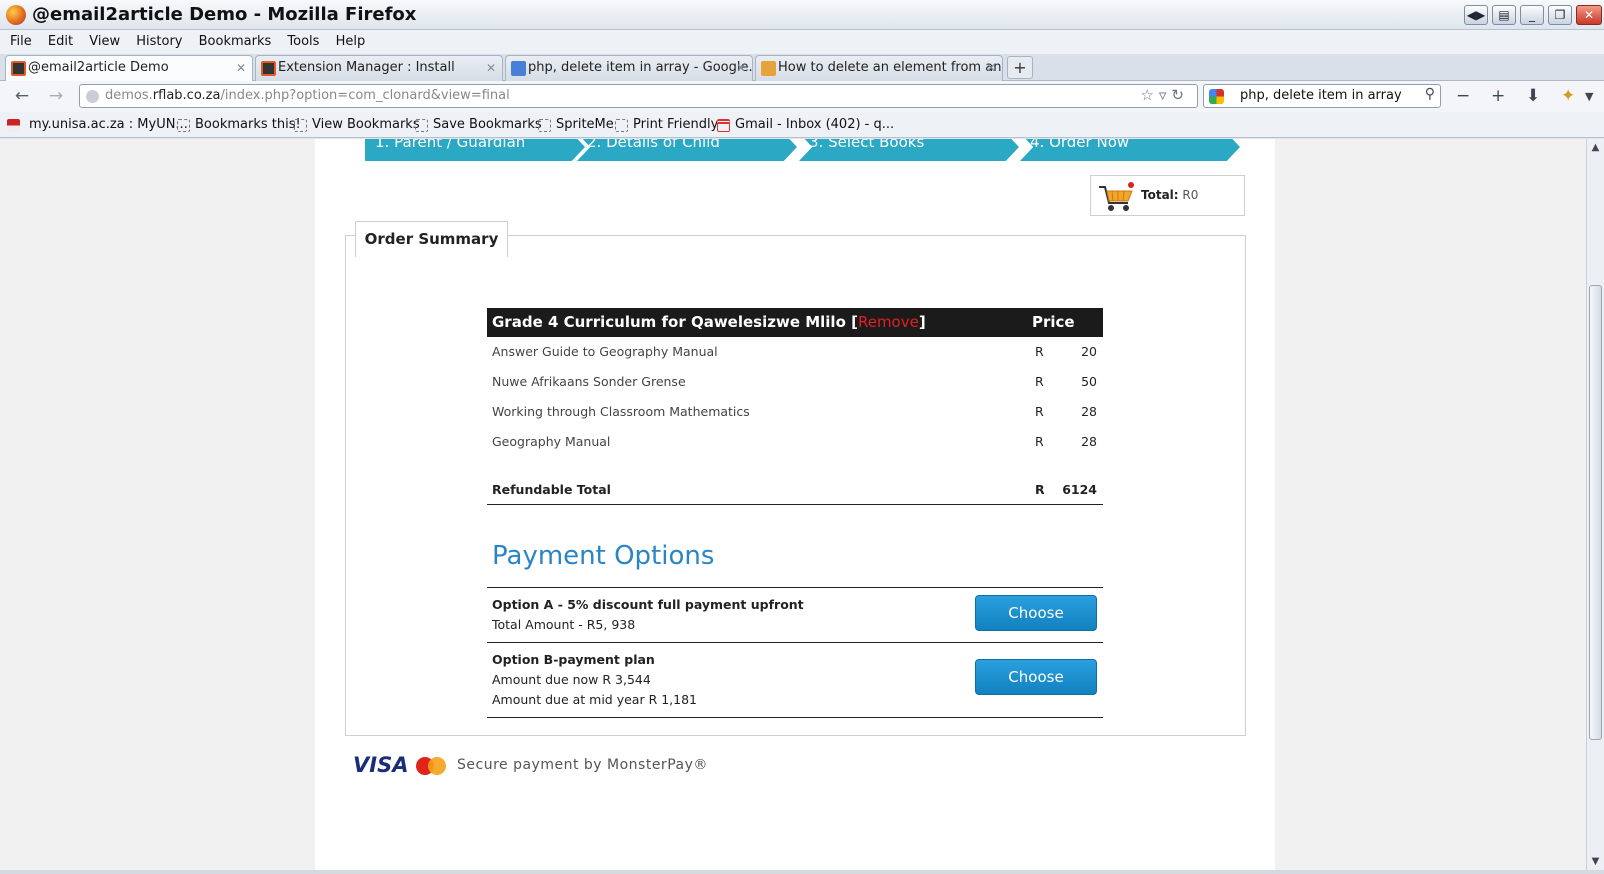 Image resolution: width=1604 pixels, height=874 pixels. What do you see at coordinates (768, 68) in the screenshot?
I see `stackoverflow-icon` at bounding box center [768, 68].